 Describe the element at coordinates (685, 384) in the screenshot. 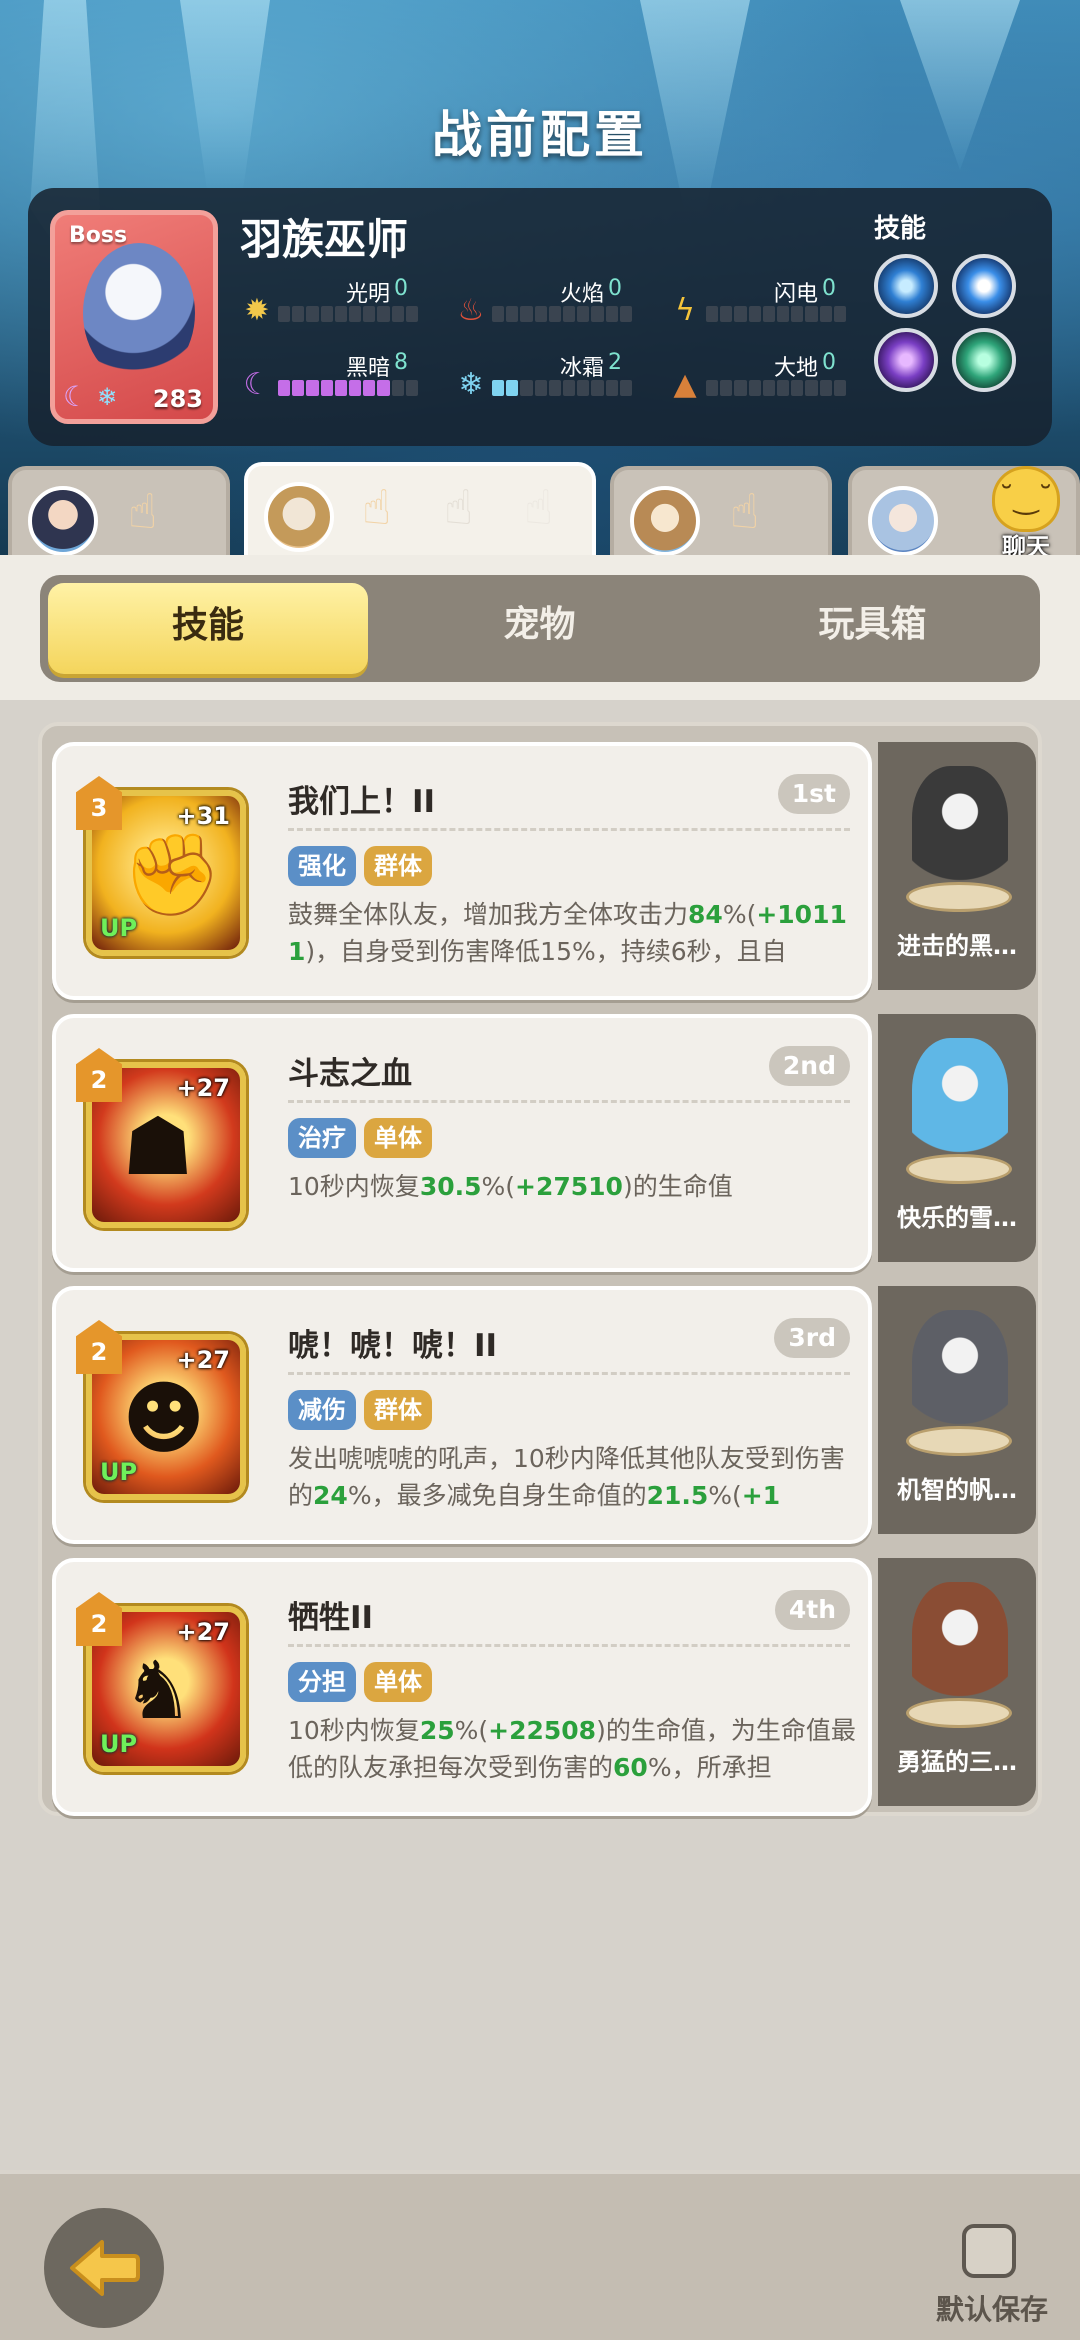

I see `mountain-icon: ▲` at that location.